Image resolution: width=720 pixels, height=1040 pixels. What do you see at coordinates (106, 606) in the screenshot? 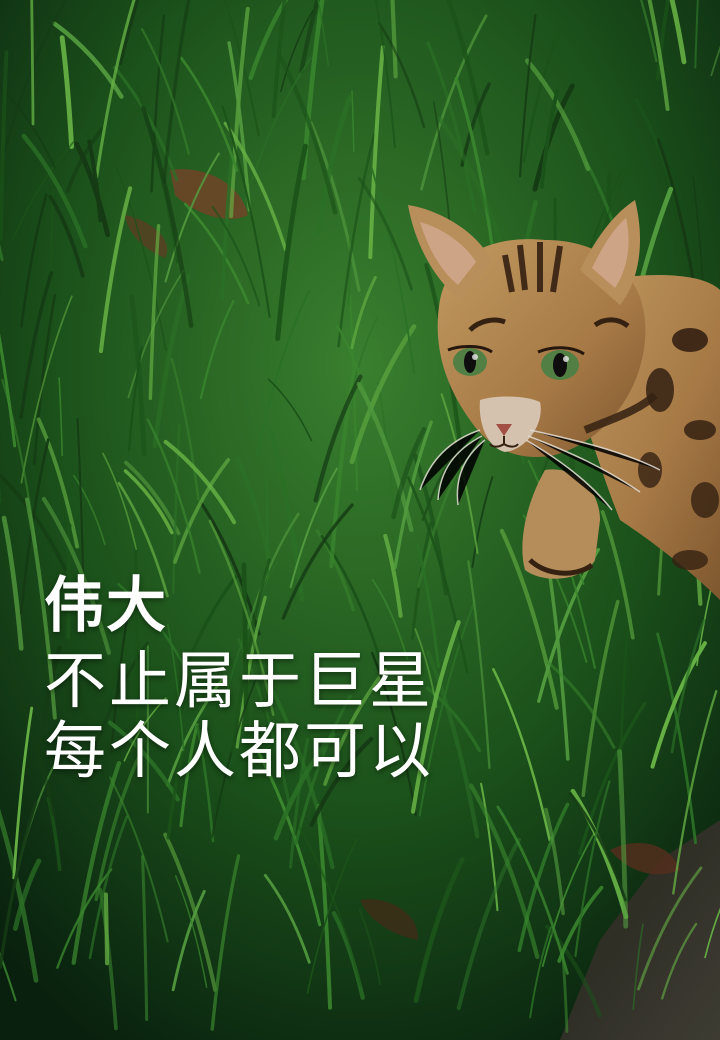
I see `headline: 伟大` at bounding box center [106, 606].